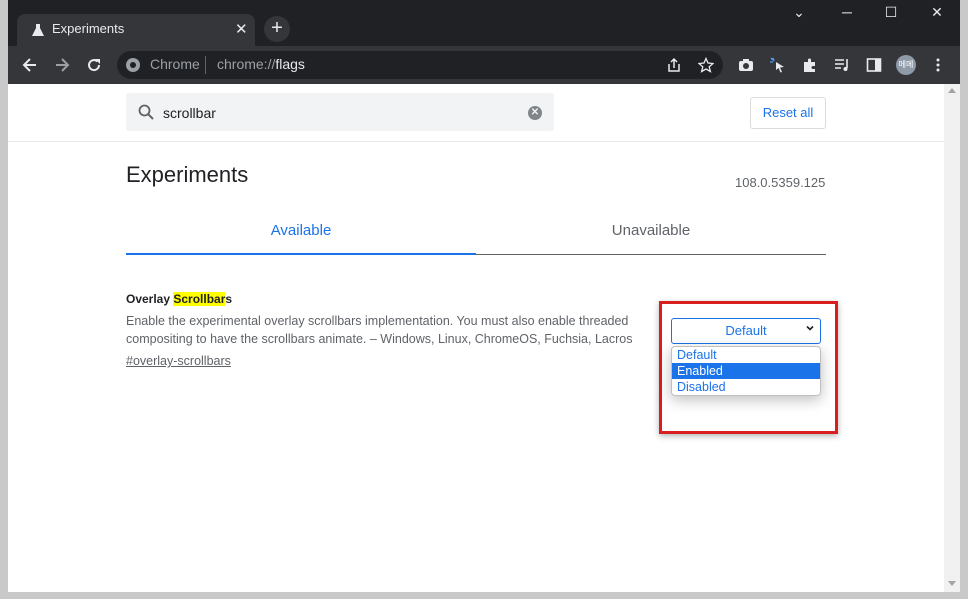 Image resolution: width=968 pixels, height=599 pixels. What do you see at coordinates (937, 12) in the screenshot?
I see `window-close-icon: ✕` at bounding box center [937, 12].